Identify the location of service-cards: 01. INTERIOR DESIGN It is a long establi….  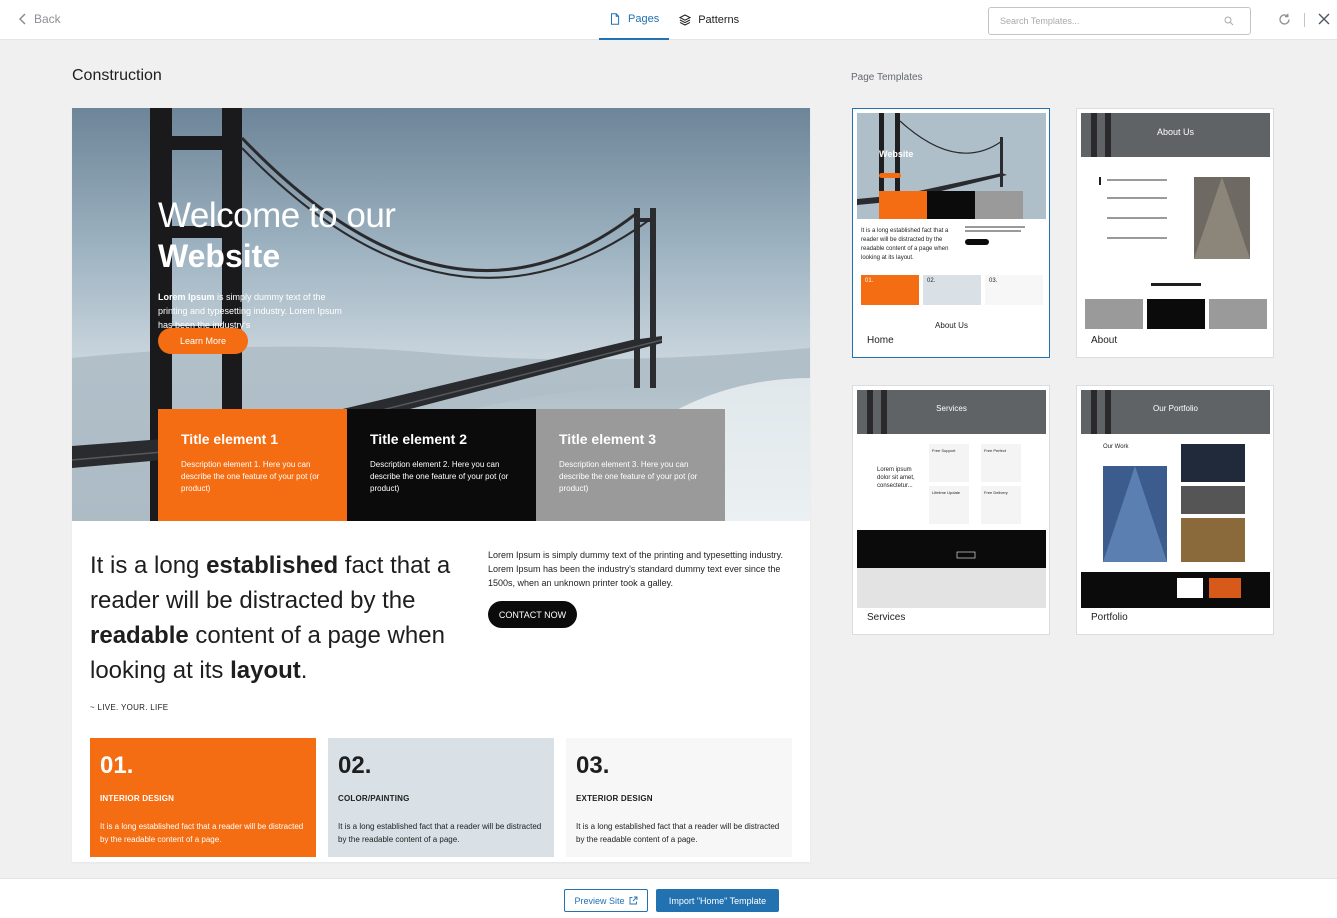
(441, 797).